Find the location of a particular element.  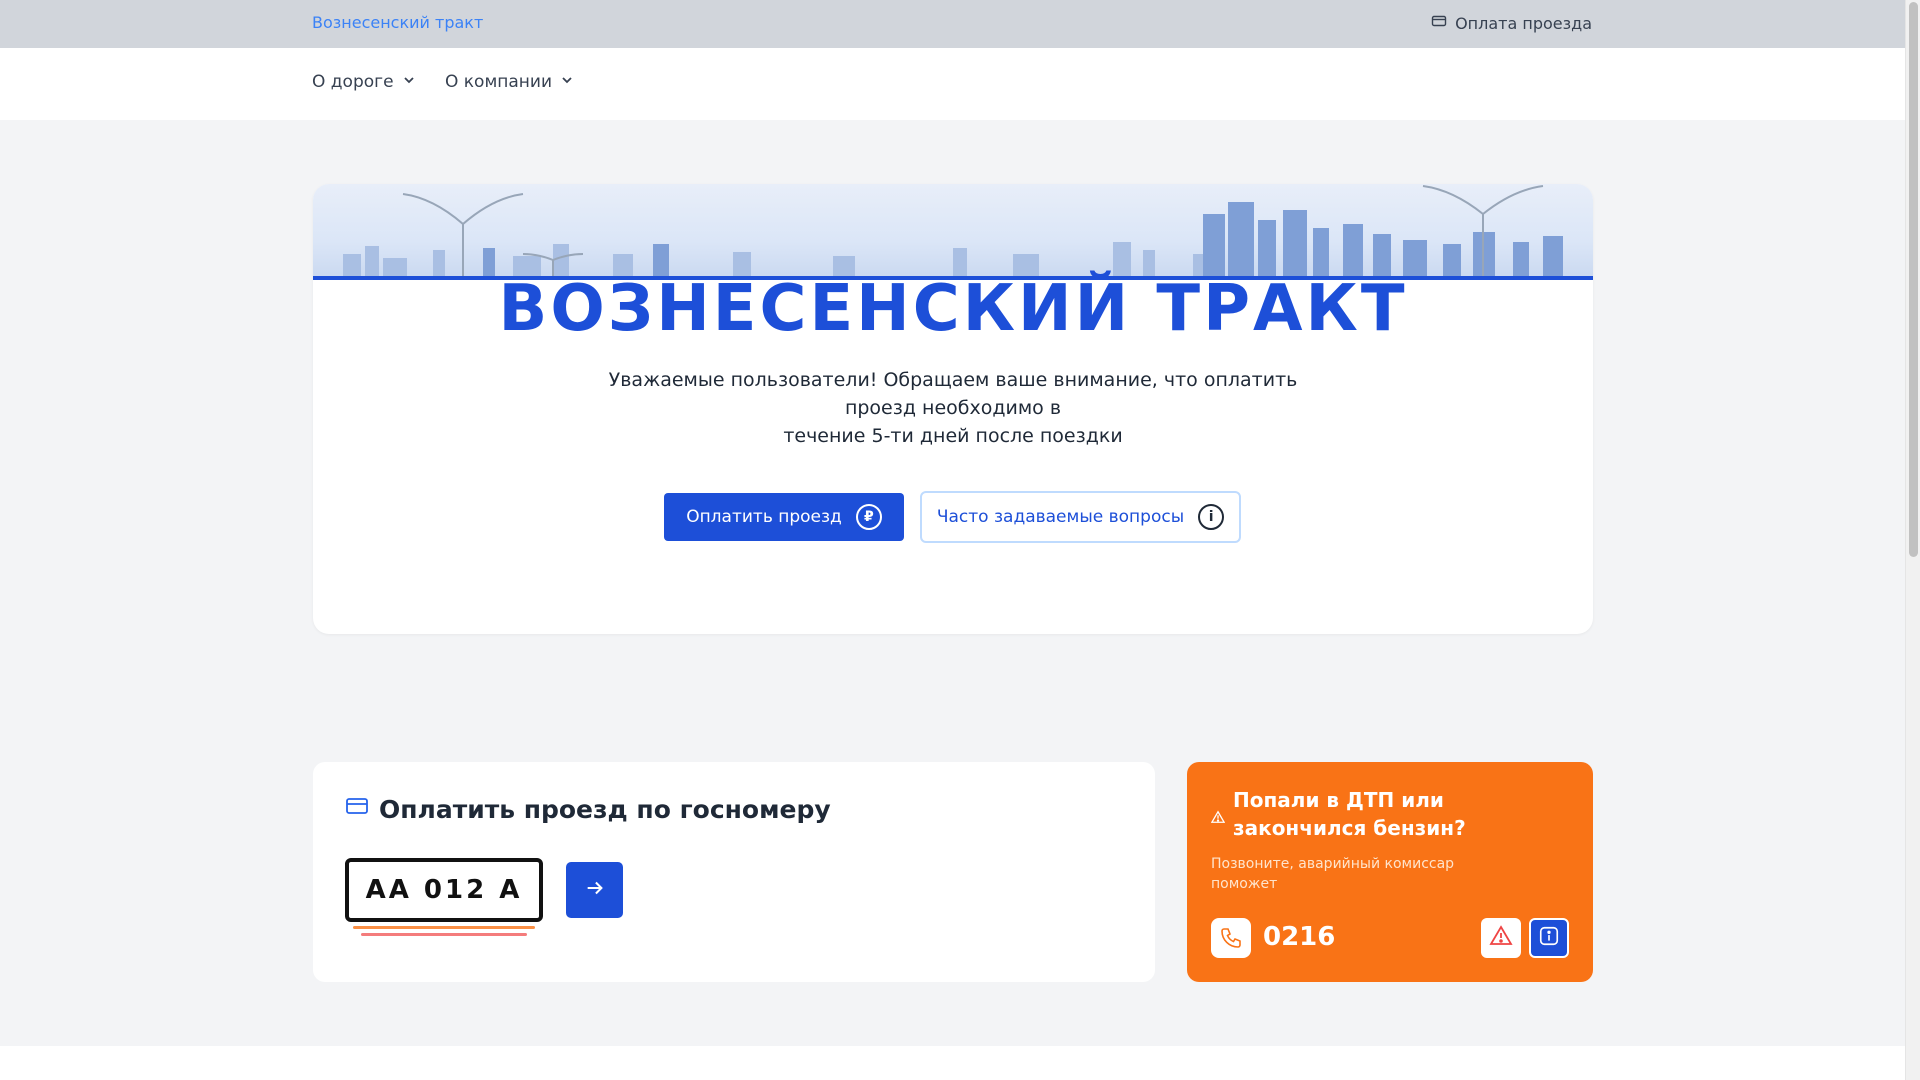

info-icon is located at coordinates (1549, 938).